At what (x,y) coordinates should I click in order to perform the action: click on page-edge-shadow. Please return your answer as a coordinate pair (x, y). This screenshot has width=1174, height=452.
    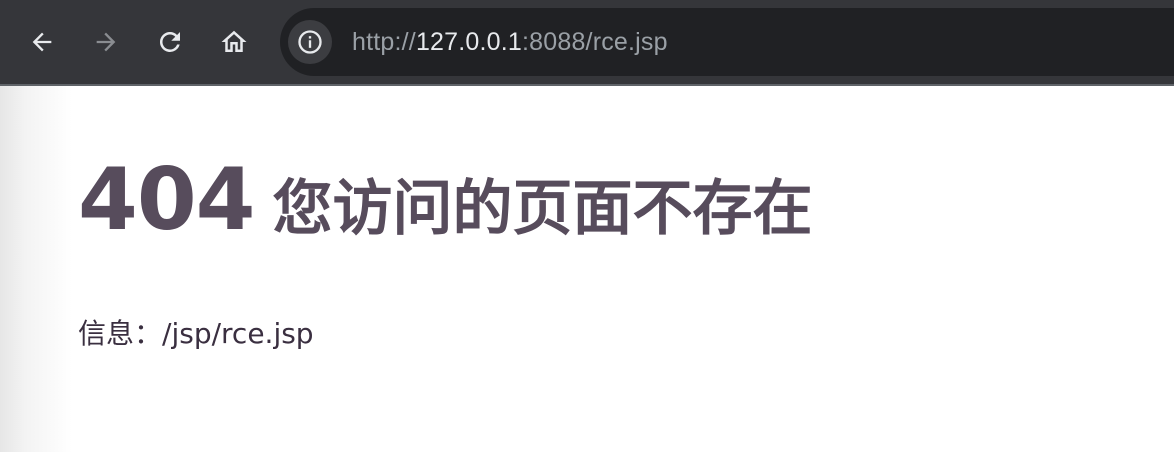
    Looking at the image, I should click on (36, 269).